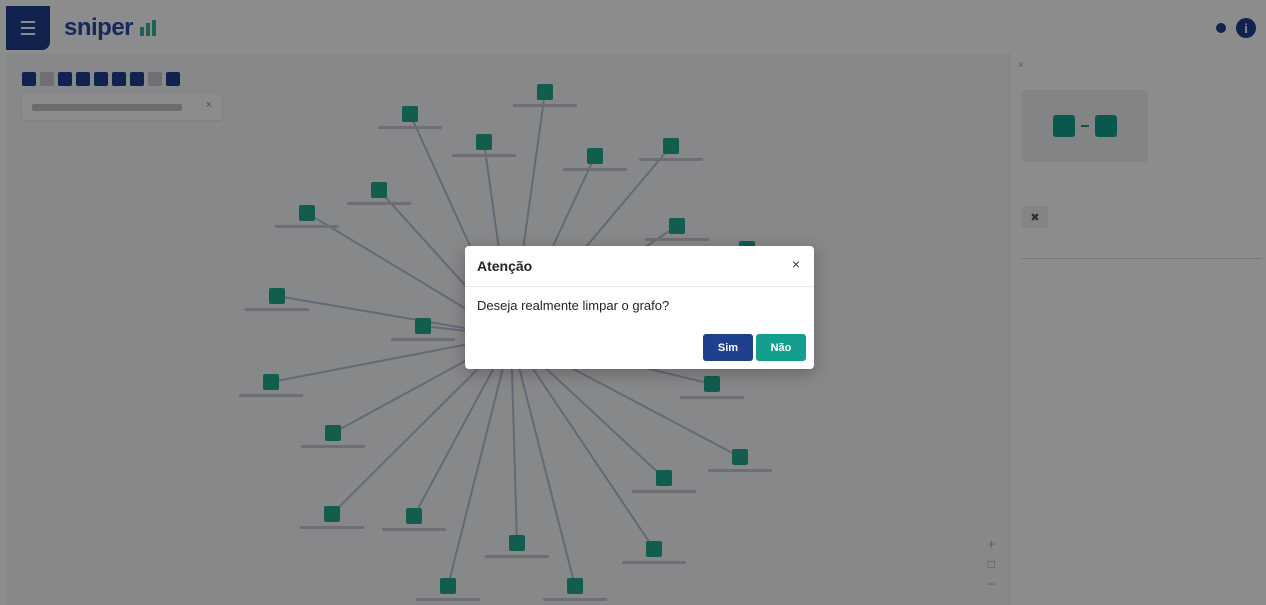  I want to click on confirm-no-button: Não, so click(781, 347).